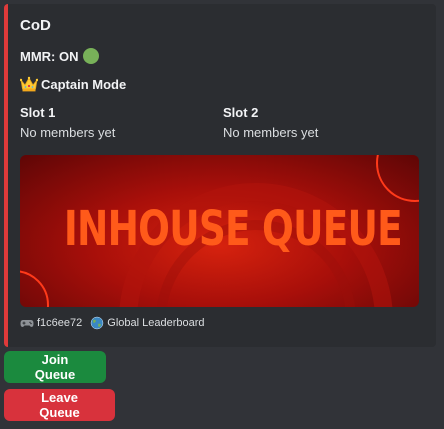 This screenshot has height=429, width=444. I want to click on captain-mode: Captain Mode, so click(73, 84).